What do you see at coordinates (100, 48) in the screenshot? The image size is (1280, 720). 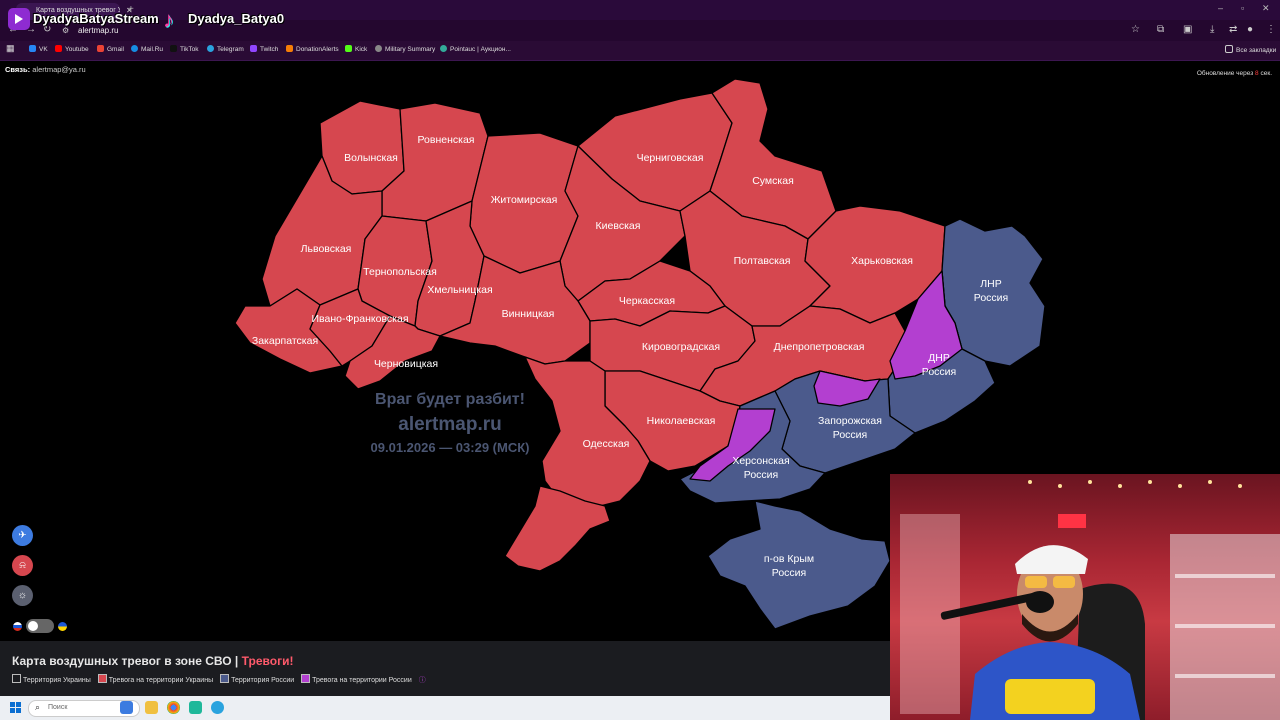 I see `gmail-icon` at bounding box center [100, 48].